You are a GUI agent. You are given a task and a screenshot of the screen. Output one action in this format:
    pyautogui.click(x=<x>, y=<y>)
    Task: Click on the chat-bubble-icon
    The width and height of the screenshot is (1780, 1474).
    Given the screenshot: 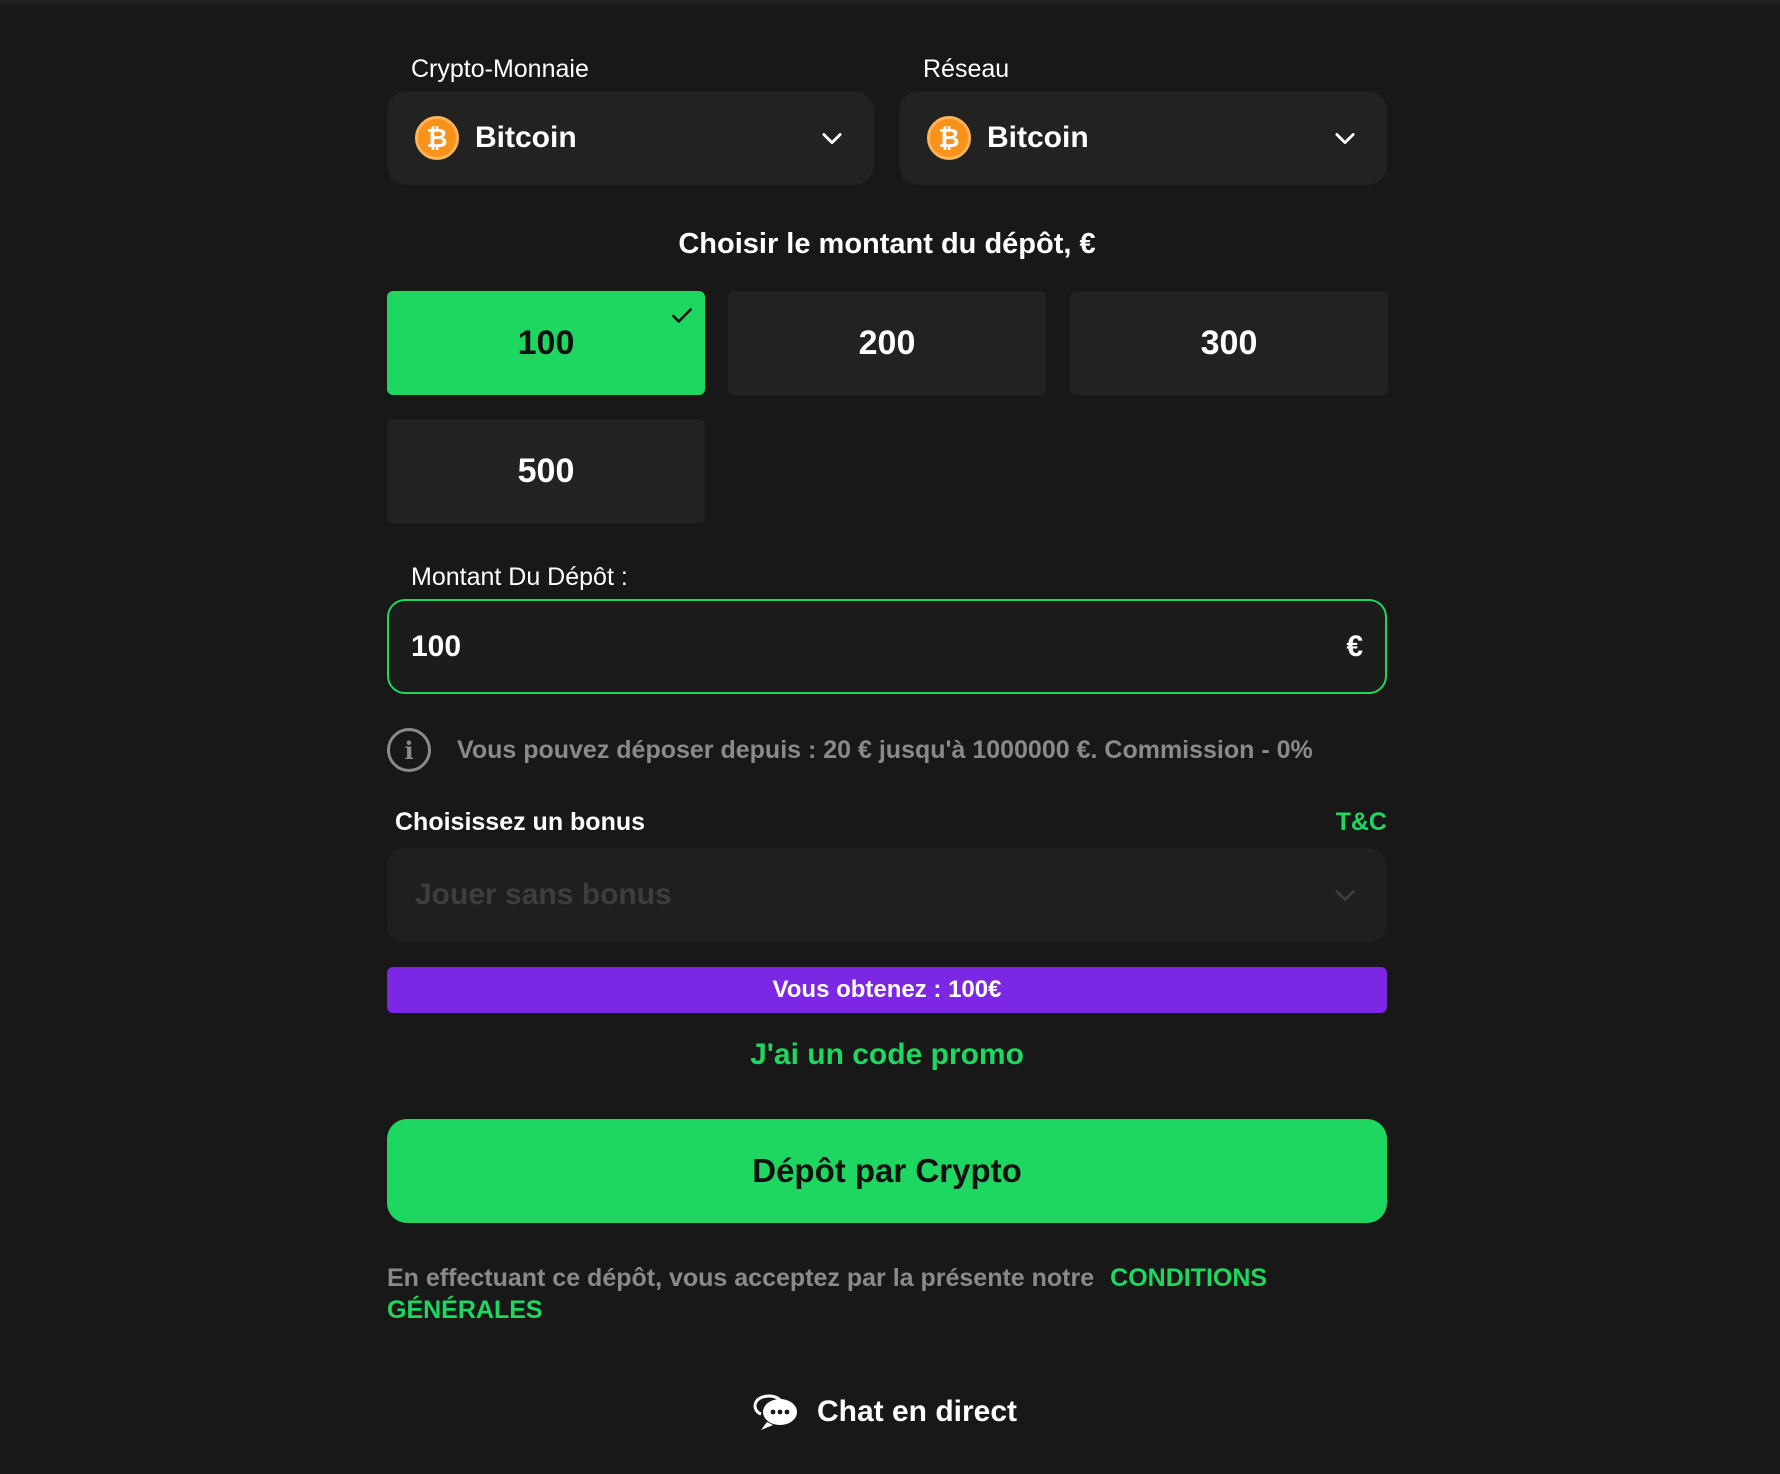 What is the action you would take?
    pyautogui.click(x=775, y=1412)
    